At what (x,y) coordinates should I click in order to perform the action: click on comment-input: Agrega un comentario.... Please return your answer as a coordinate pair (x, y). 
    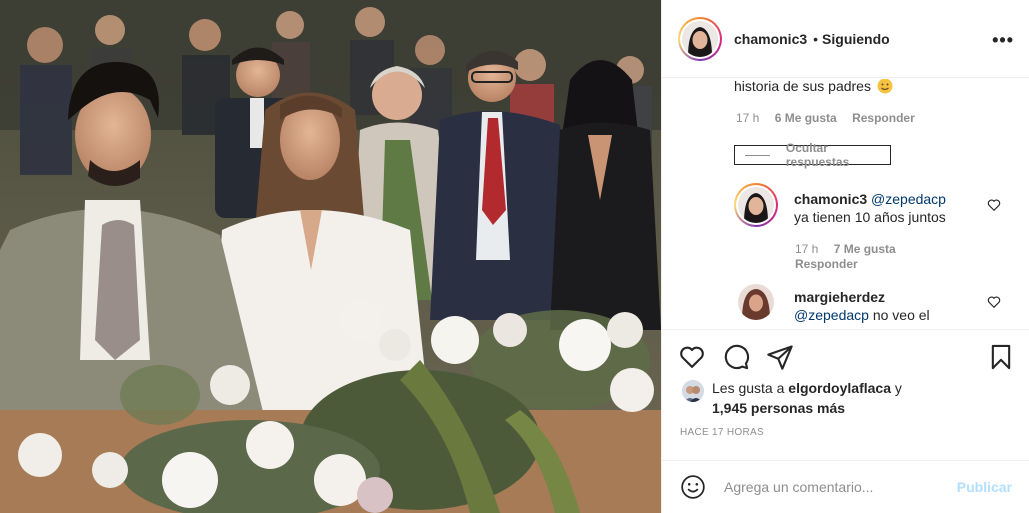
    Looking at the image, I should click on (834, 487).